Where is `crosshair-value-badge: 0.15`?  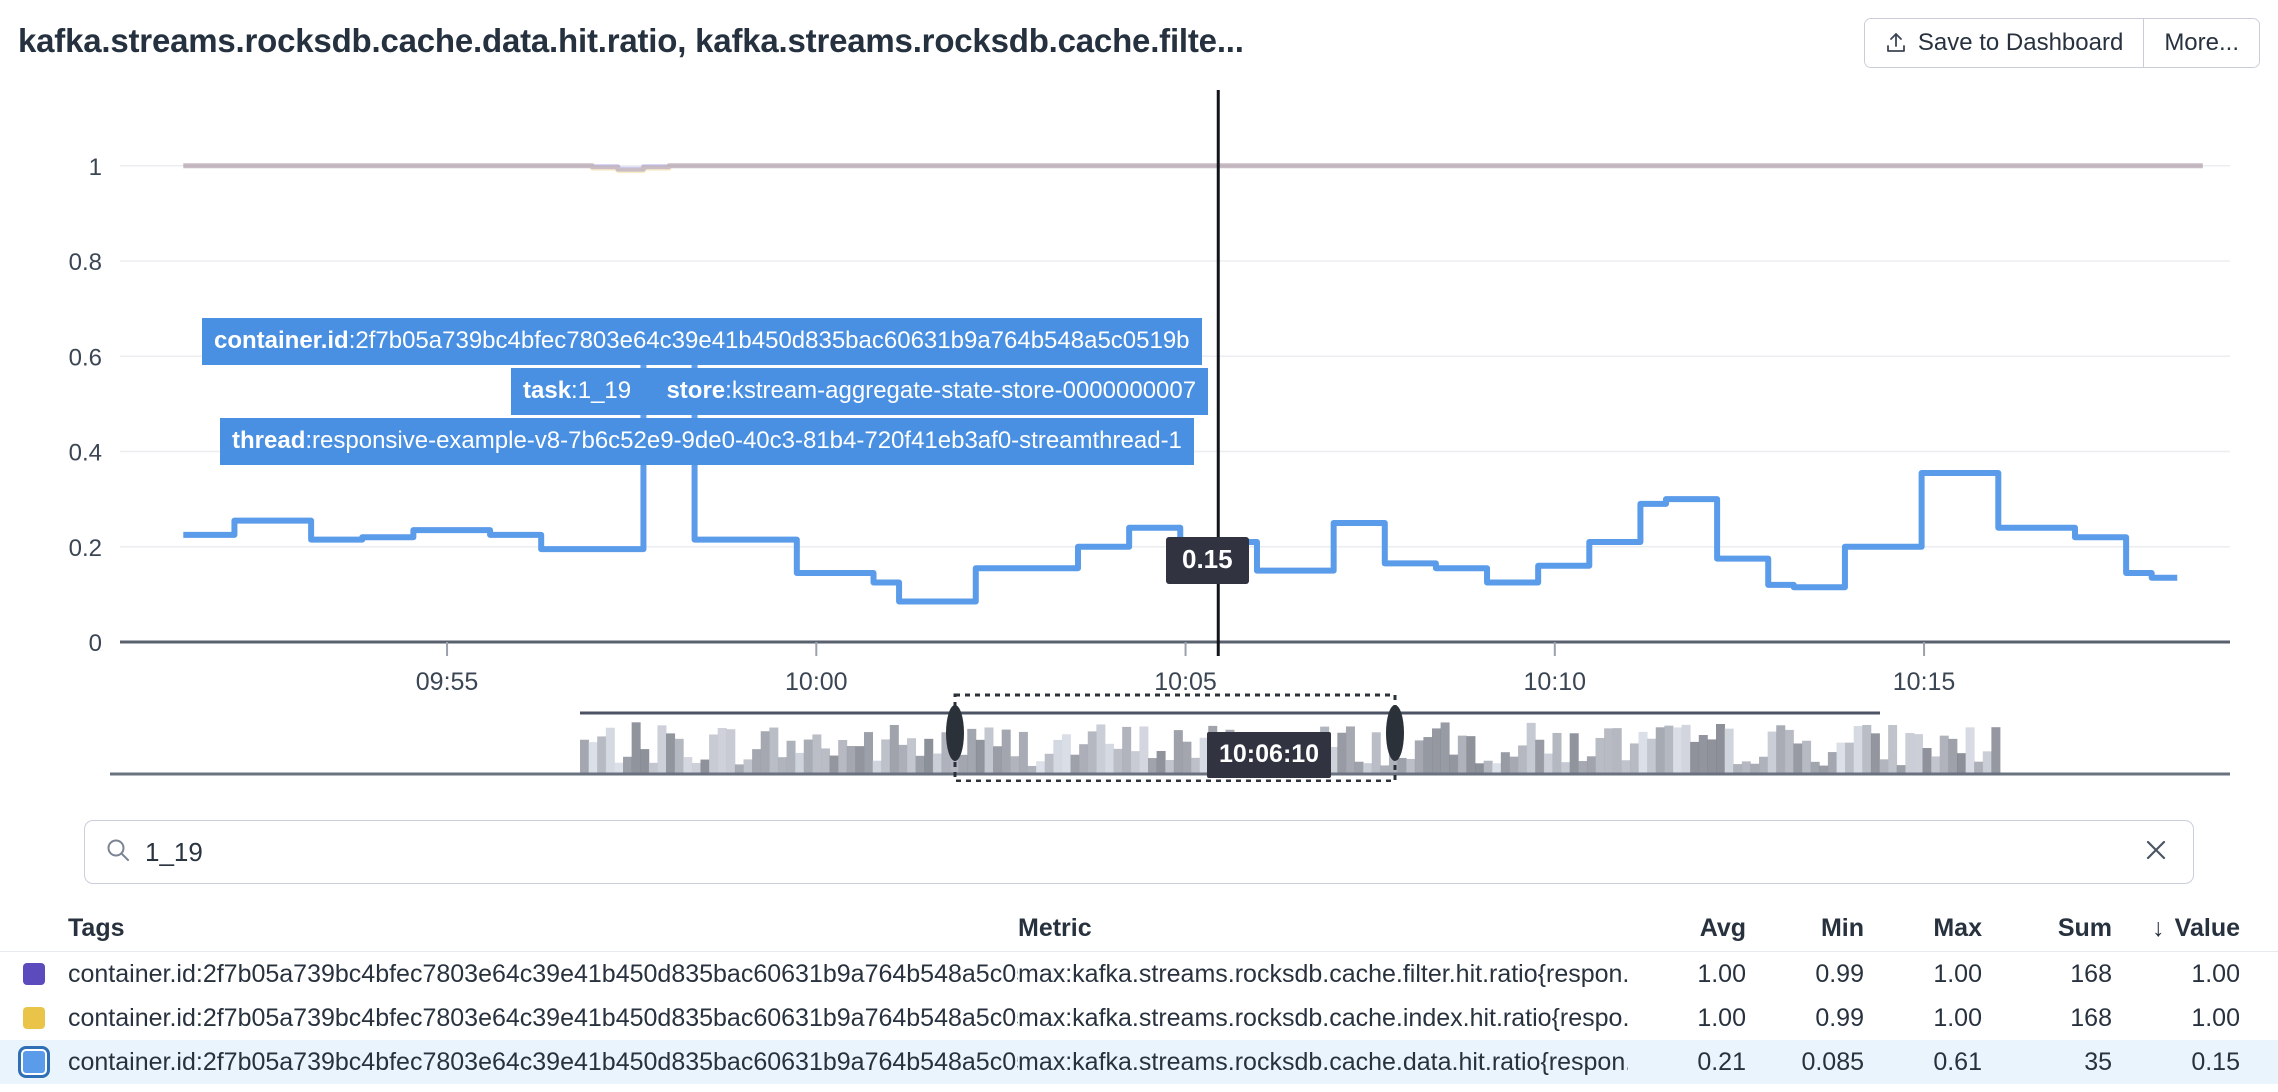 crosshair-value-badge: 0.15 is located at coordinates (1207, 560).